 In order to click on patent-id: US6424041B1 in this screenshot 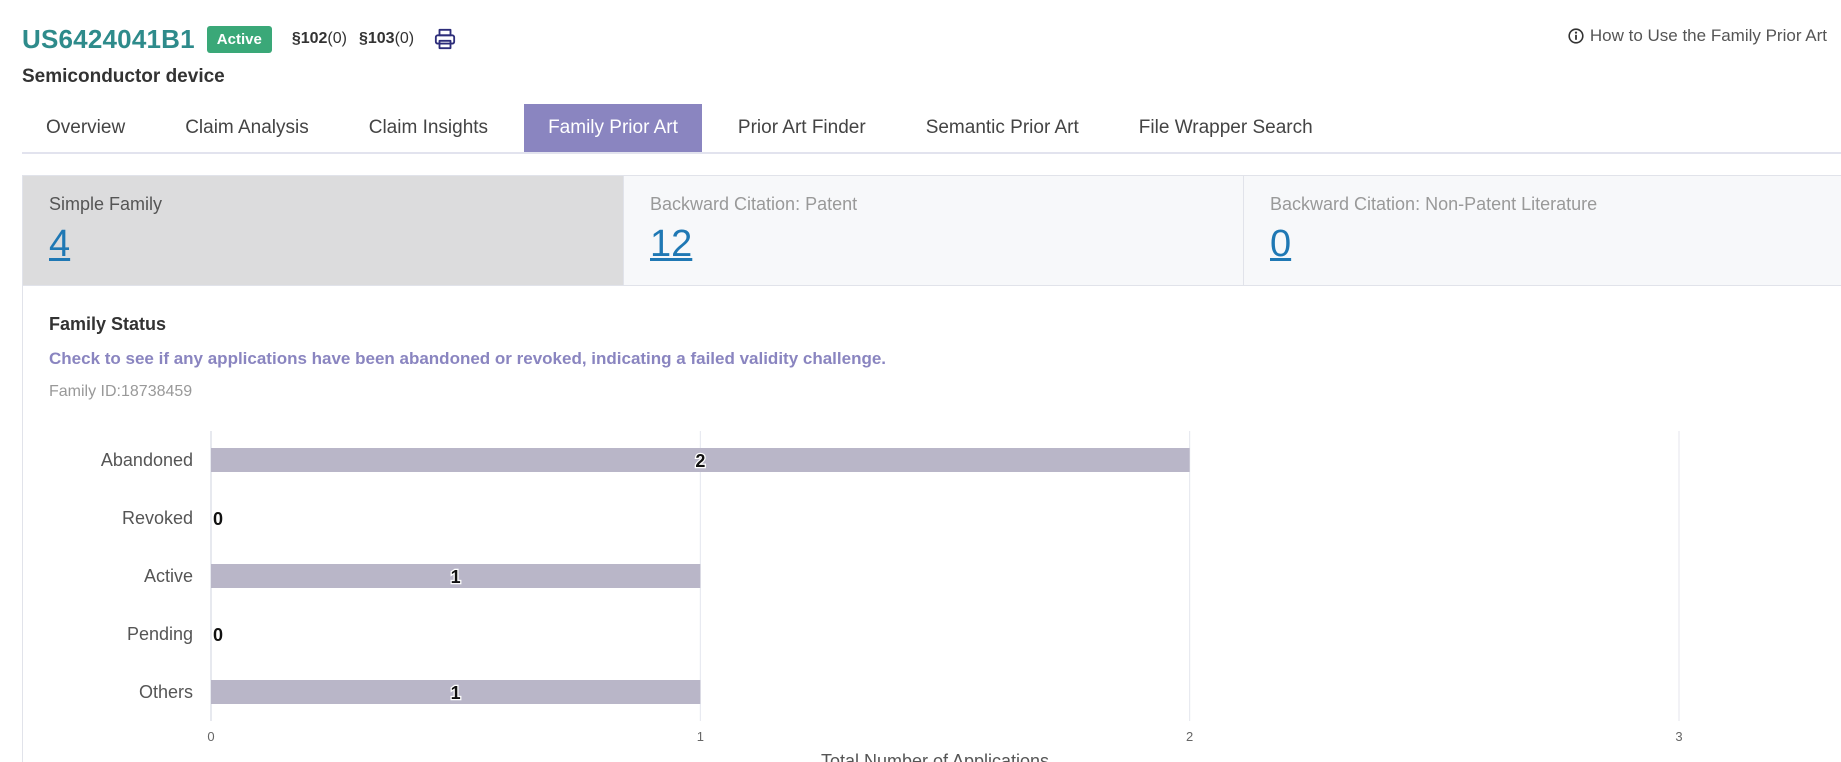, I will do `click(108, 38)`.